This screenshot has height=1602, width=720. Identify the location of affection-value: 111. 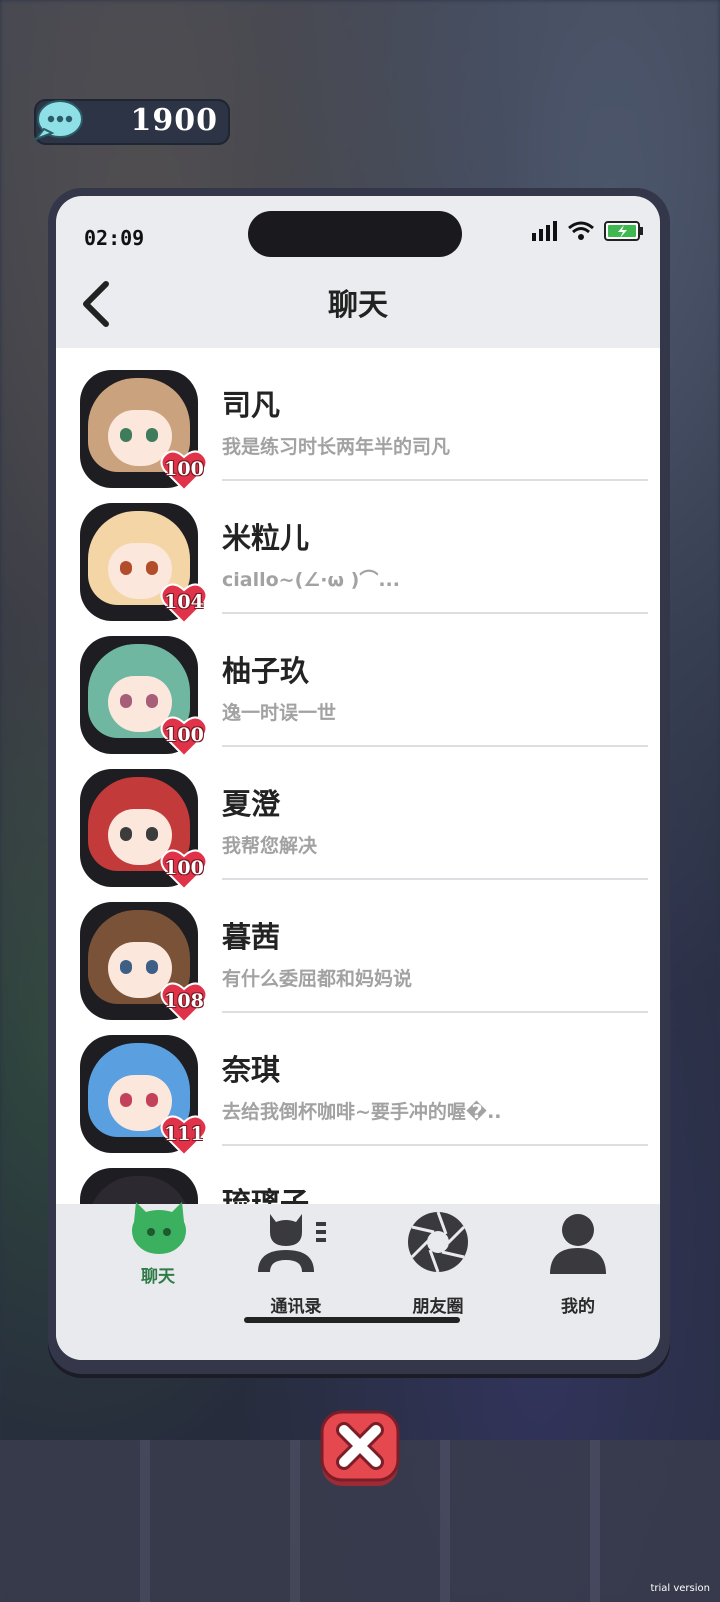
(184, 1134).